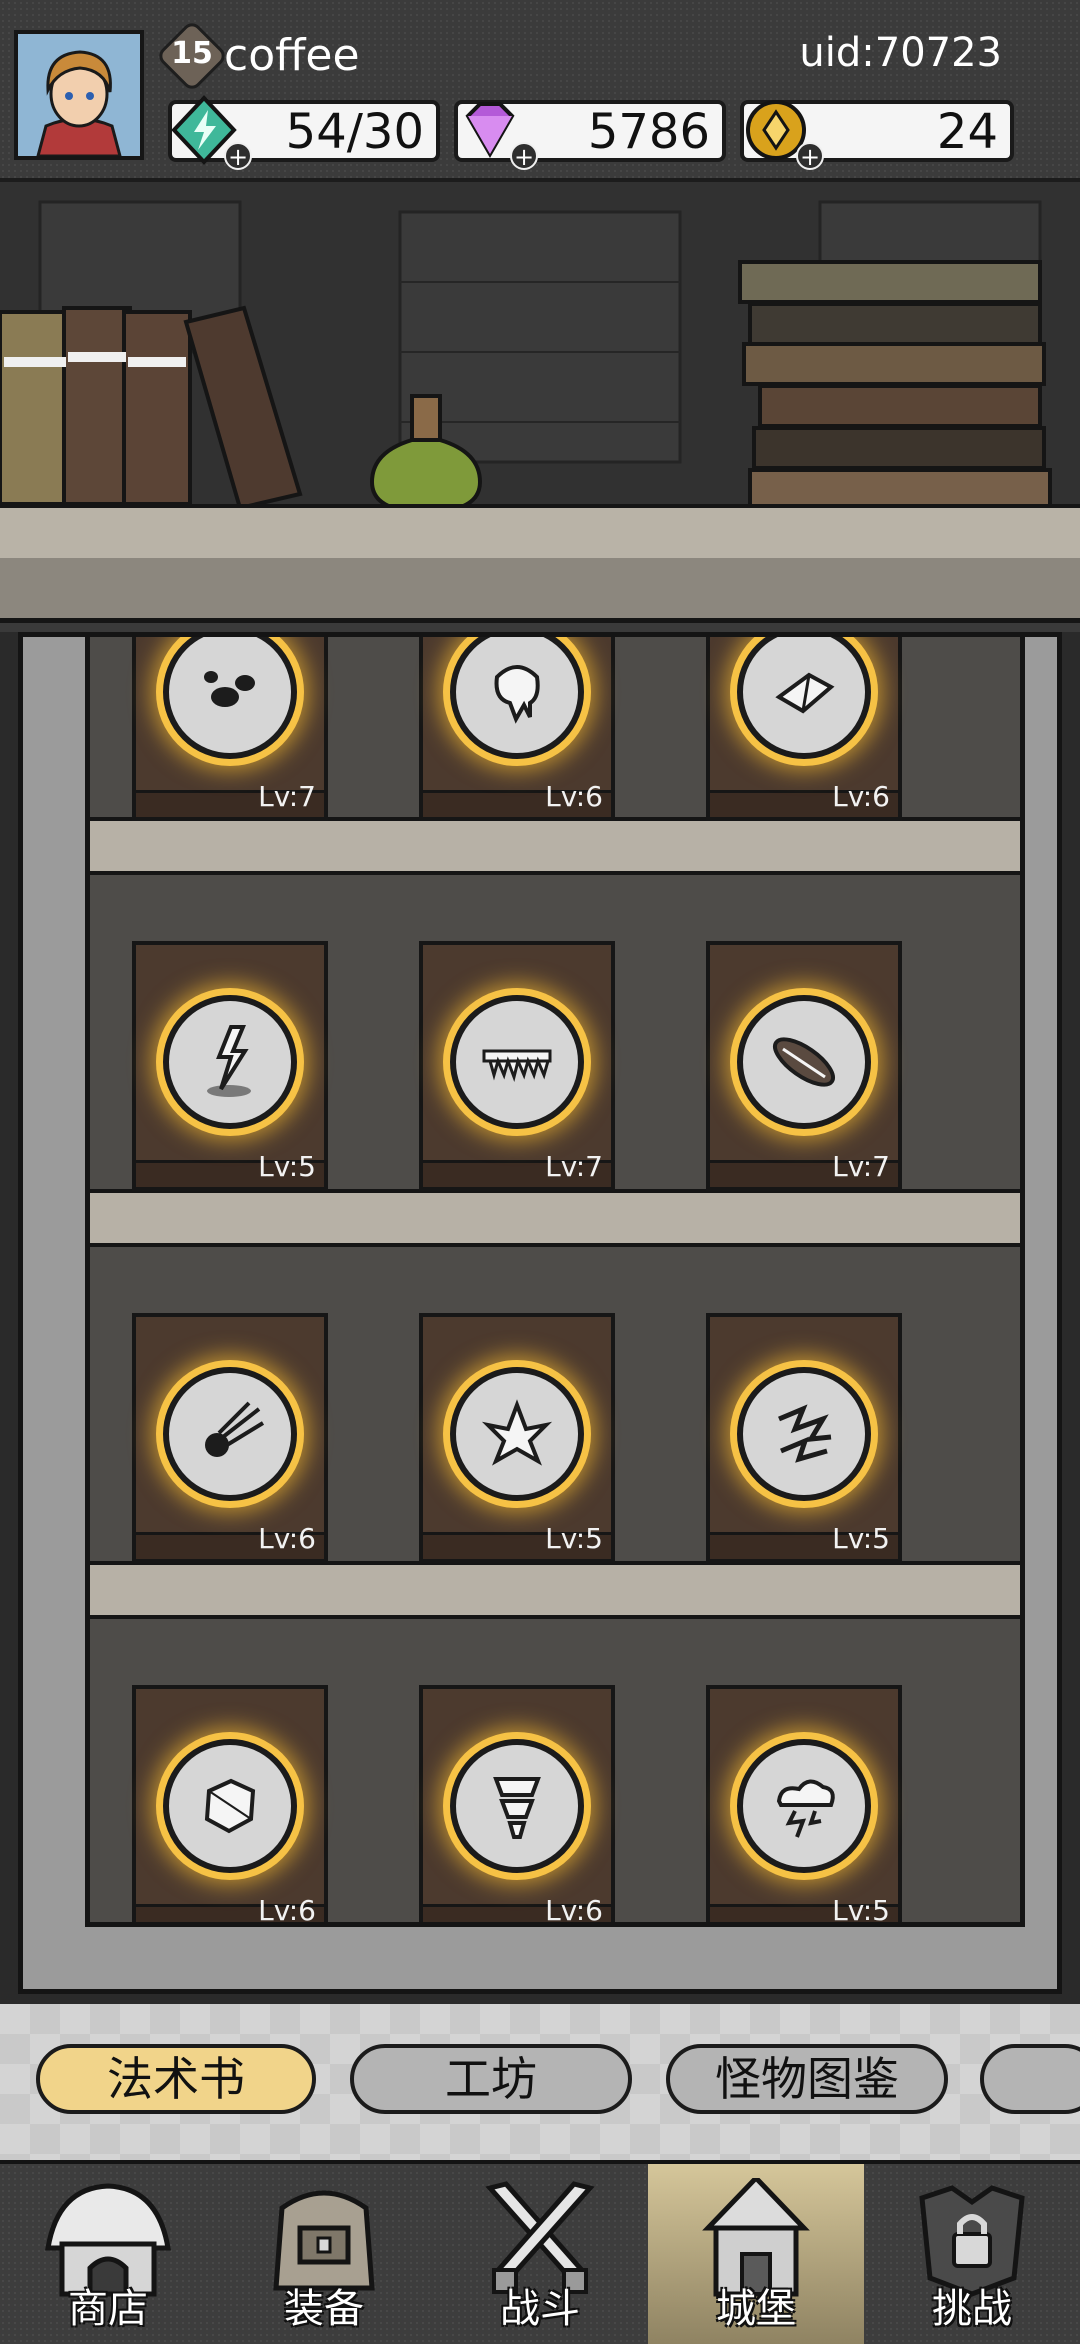 The height and width of the screenshot is (2344, 1080). What do you see at coordinates (192, 53) in the screenshot?
I see `player-level: 15` at bounding box center [192, 53].